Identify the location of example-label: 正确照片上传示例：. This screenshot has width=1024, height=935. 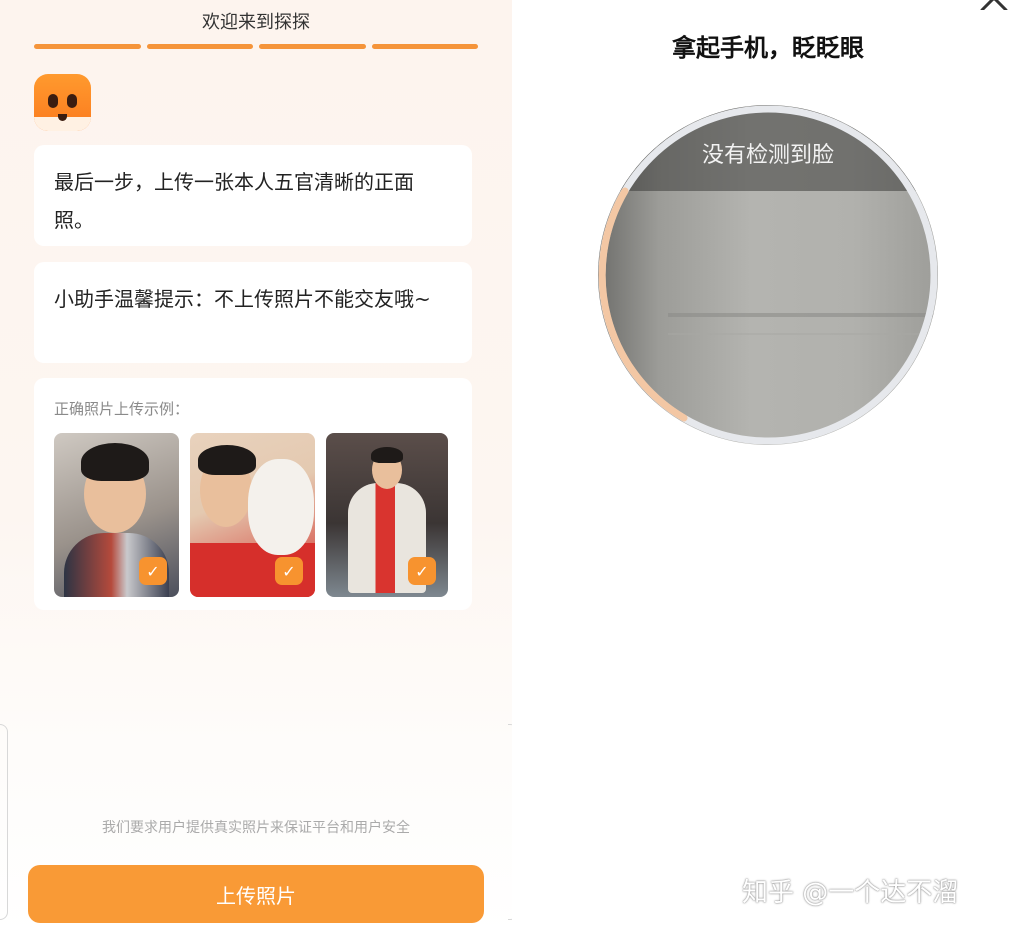
(122, 409).